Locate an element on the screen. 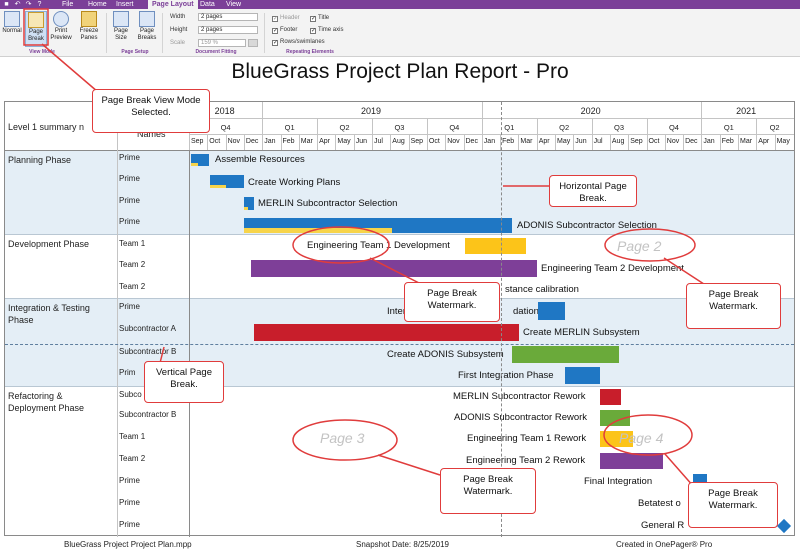 The image size is (800, 553). month-label: Jan is located at coordinates (270, 141).